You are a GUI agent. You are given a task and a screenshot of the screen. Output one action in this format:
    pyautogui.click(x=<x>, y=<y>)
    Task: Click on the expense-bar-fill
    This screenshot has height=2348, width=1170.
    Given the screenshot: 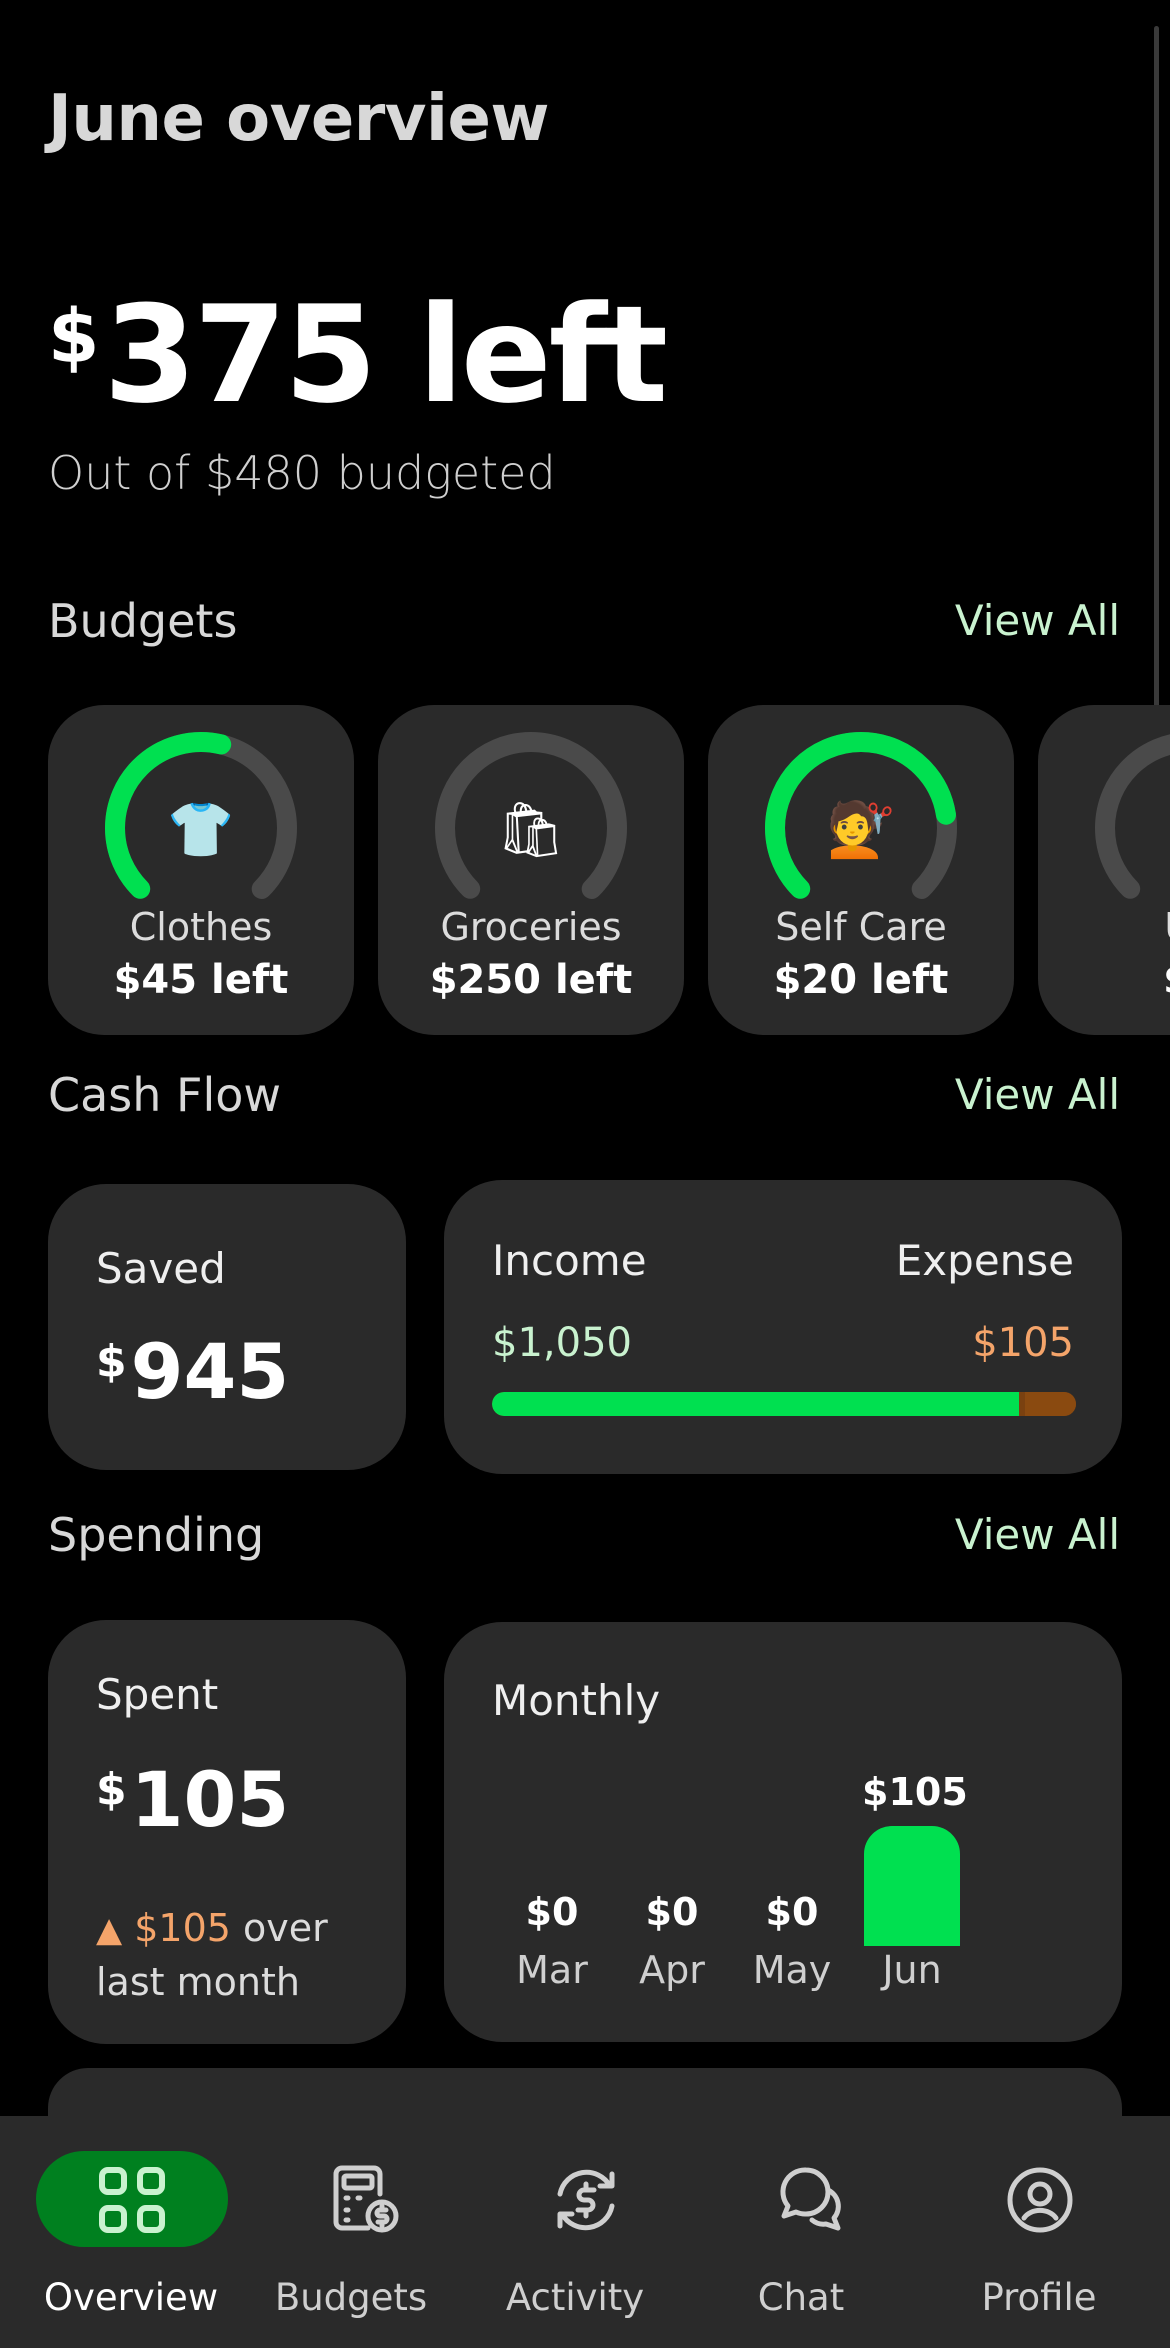 What is the action you would take?
    pyautogui.click(x=1050, y=1404)
    